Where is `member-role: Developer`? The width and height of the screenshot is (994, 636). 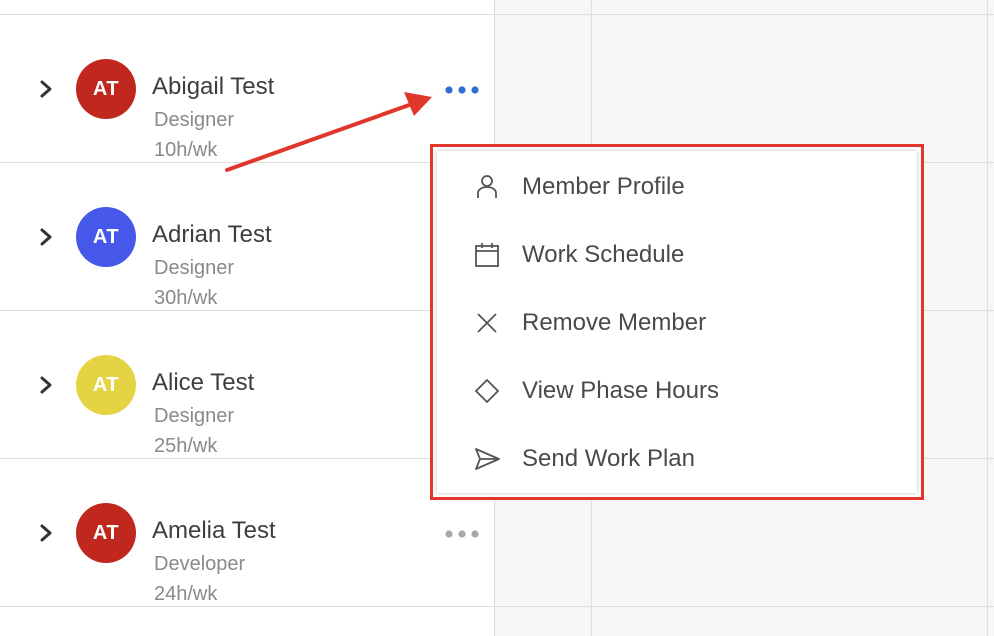 member-role: Developer is located at coordinates (200, 564).